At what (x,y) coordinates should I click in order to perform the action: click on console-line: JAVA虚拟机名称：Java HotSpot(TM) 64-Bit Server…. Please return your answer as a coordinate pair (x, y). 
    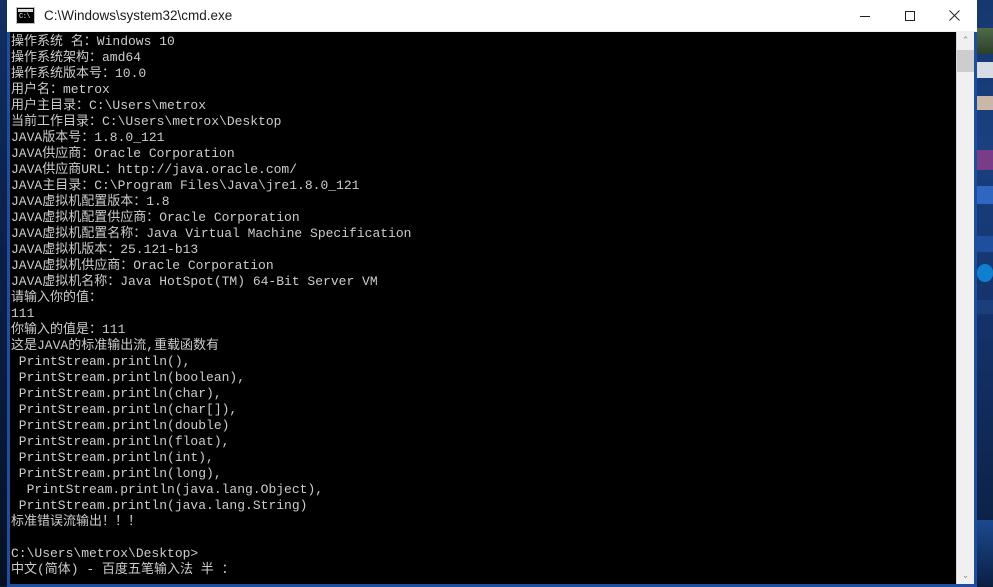
    Looking at the image, I should click on (194, 281).